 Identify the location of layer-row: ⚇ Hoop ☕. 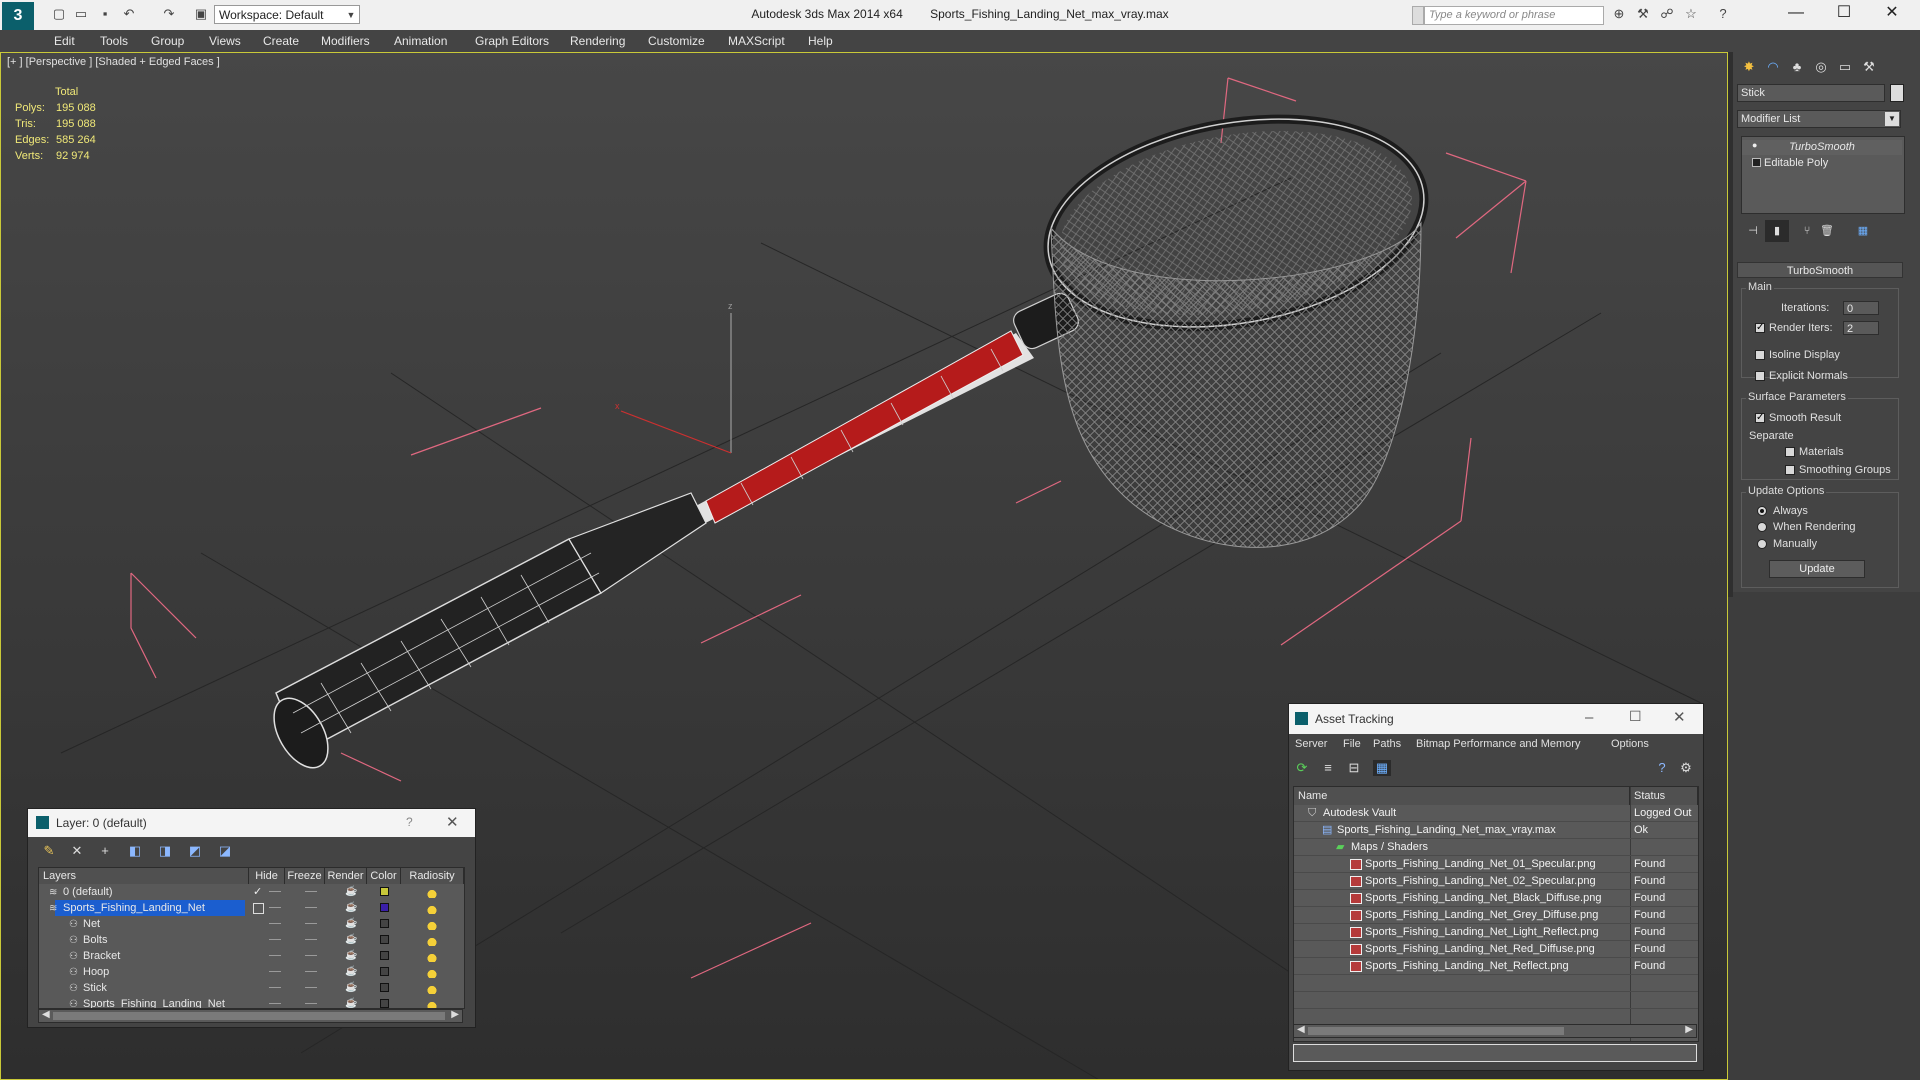
(251, 972).